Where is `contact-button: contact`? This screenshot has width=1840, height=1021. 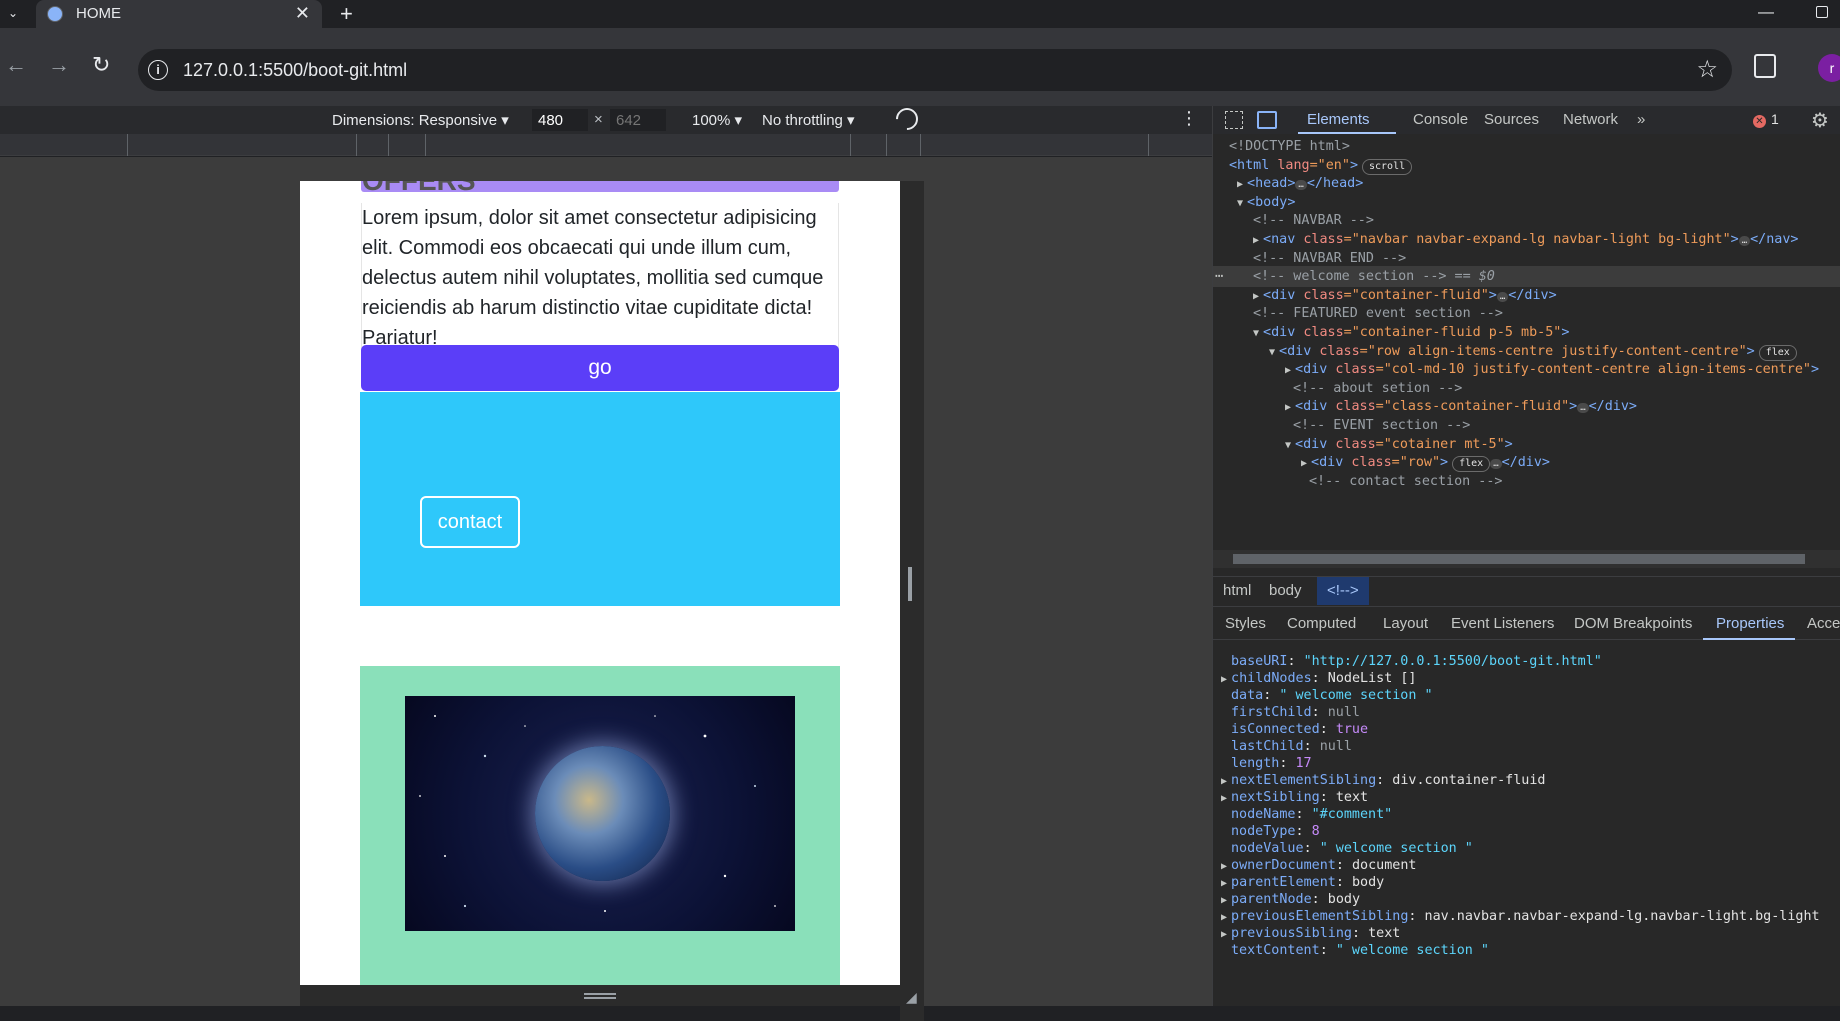
contact-button: contact is located at coordinates (470, 522).